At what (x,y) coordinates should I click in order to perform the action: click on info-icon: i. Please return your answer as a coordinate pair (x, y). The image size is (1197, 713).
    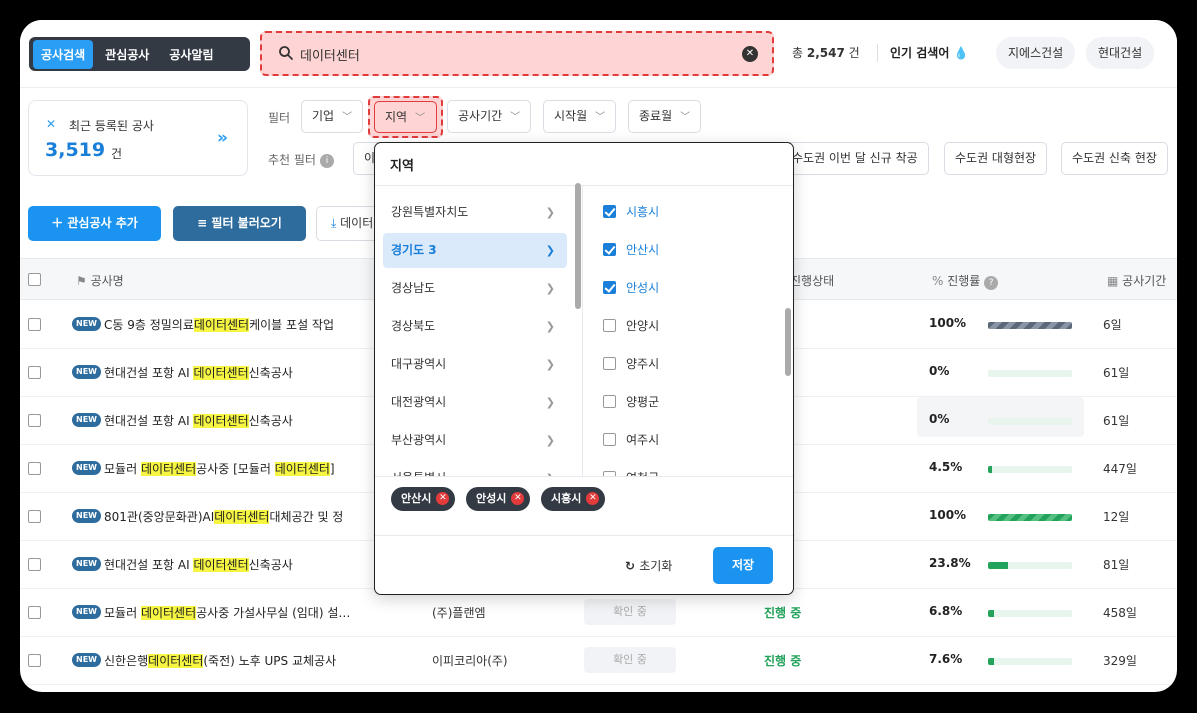
    Looking at the image, I should click on (326, 160).